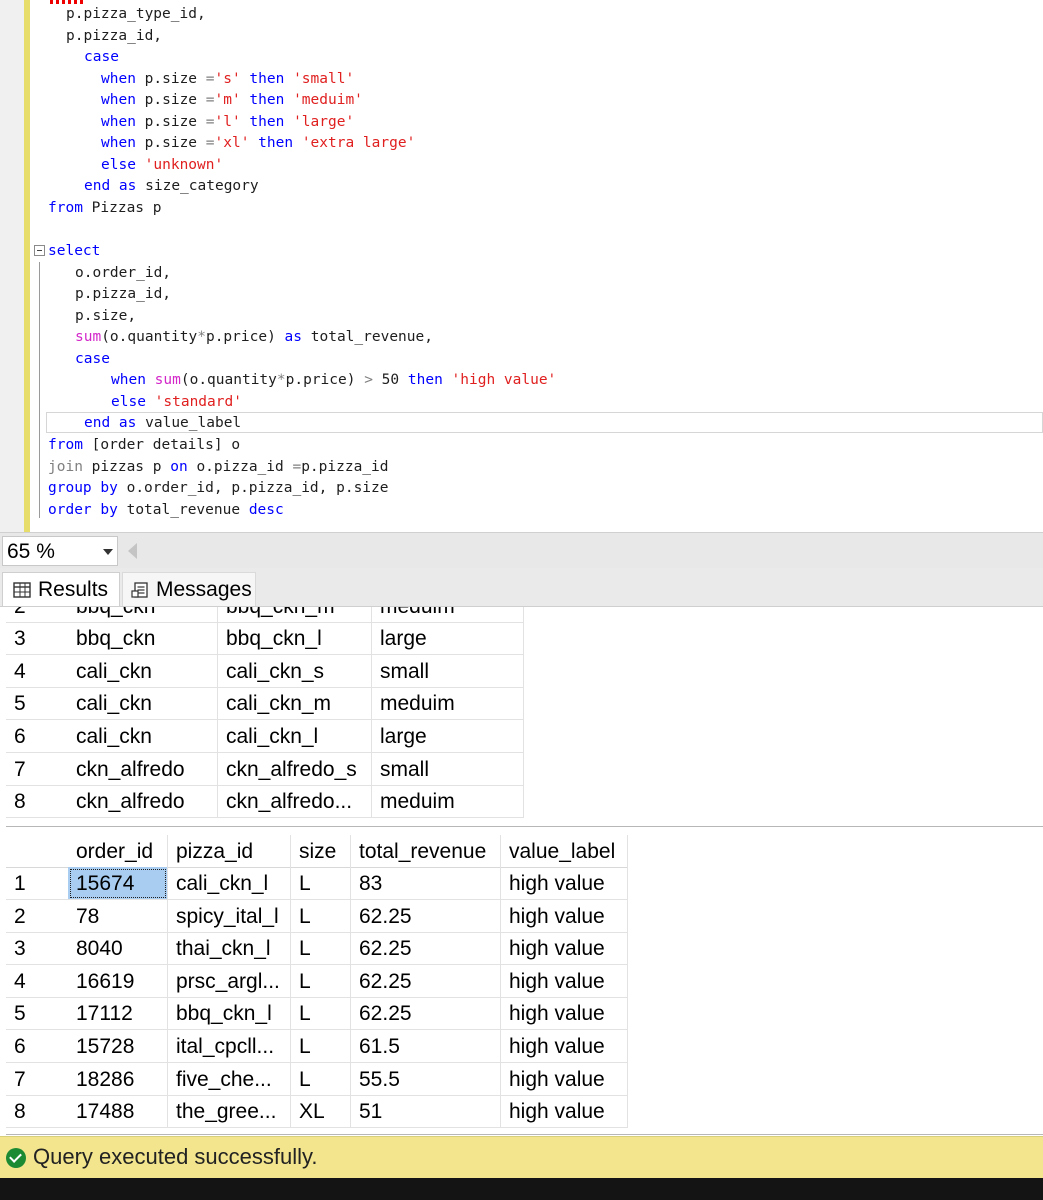 The image size is (1043, 1200). Describe the element at coordinates (295, 704) in the screenshot. I see `table-cell: cali_ckn_m` at that location.